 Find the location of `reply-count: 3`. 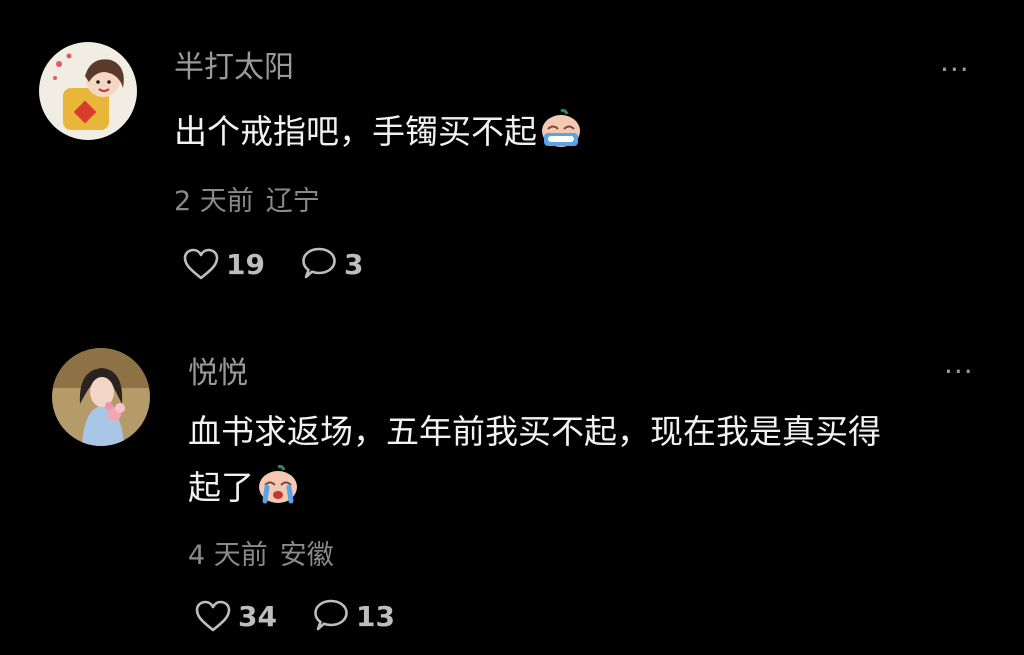

reply-count: 3 is located at coordinates (354, 264).